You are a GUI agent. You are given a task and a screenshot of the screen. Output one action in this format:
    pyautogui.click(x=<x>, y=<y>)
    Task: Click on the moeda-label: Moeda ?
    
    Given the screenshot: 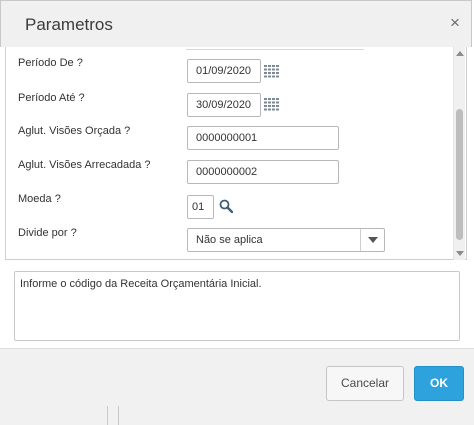 What is the action you would take?
    pyautogui.click(x=39, y=199)
    